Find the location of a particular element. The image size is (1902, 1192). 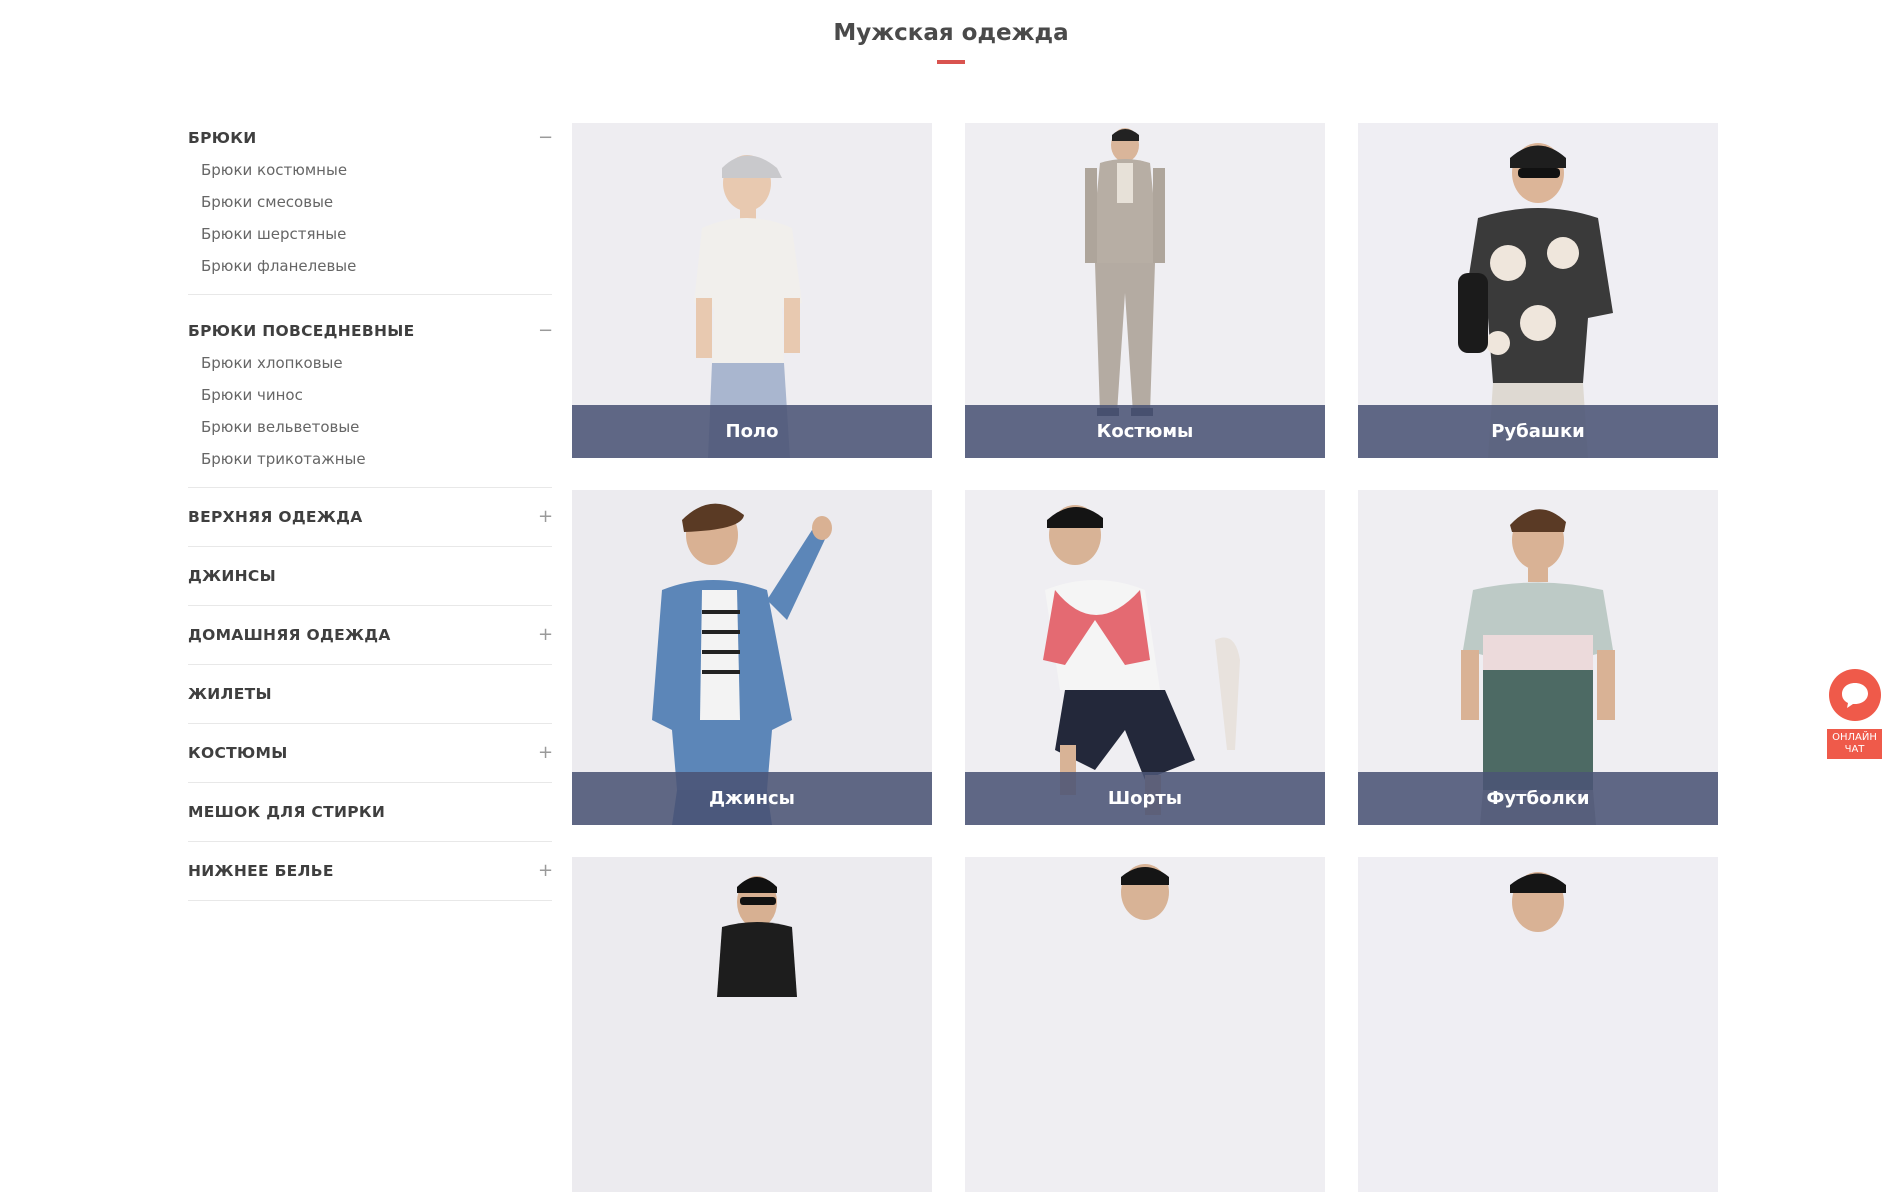

subcategory-item: Брюки хлопковые is located at coordinates (376, 363).